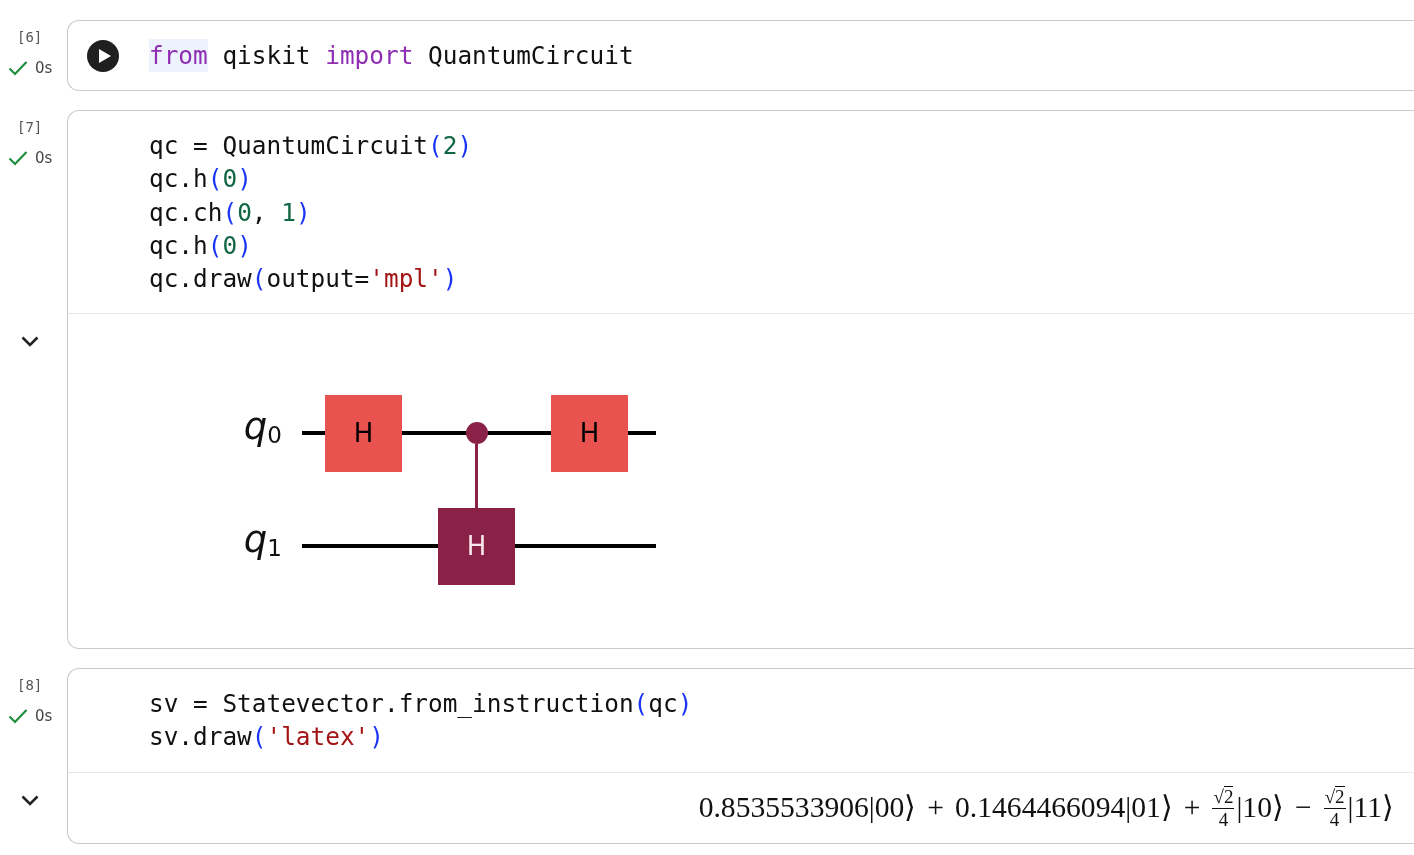  Describe the element at coordinates (391, 56) in the screenshot. I see `code-line: from qiskit import QuantumCircuit` at that location.